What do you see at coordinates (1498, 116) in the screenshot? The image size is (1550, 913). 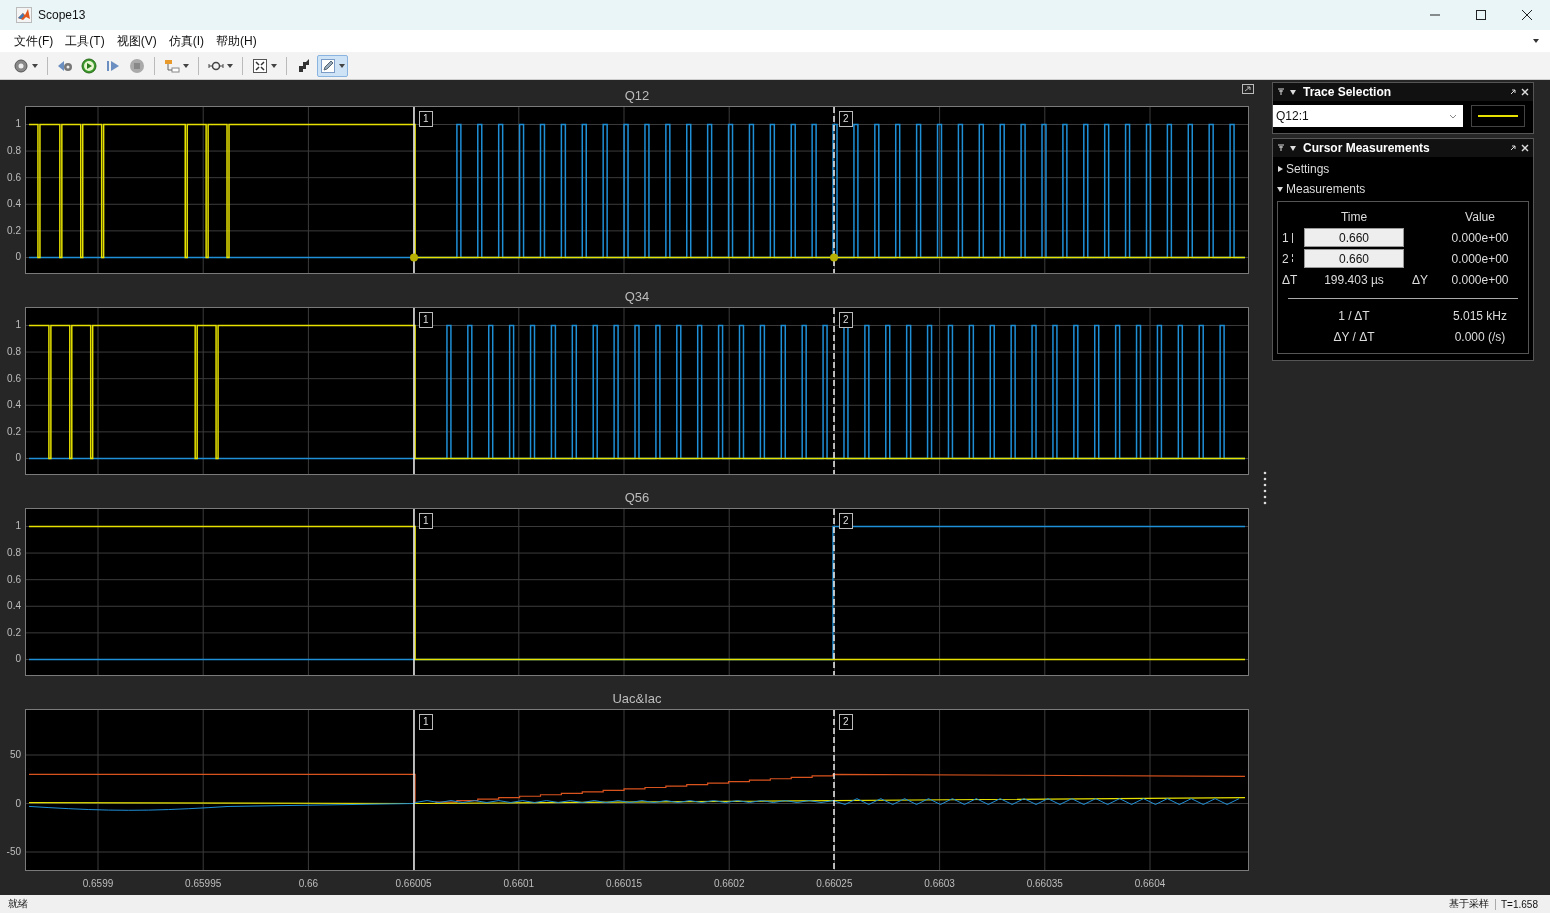 I see `line-style-swatch` at bounding box center [1498, 116].